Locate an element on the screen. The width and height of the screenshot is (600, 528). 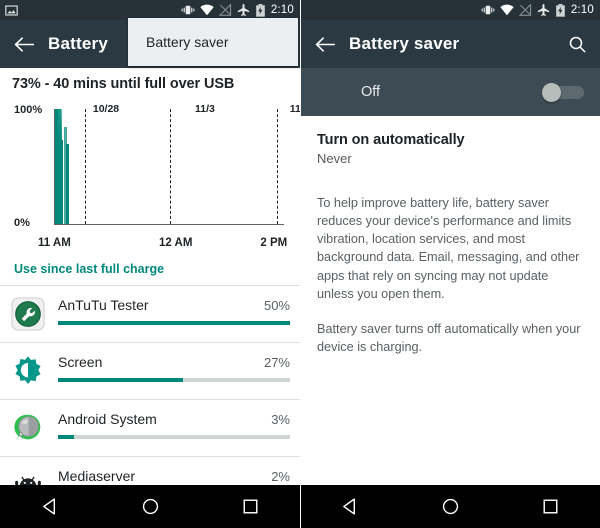
screenshot-icon is located at coordinates (11, 10).